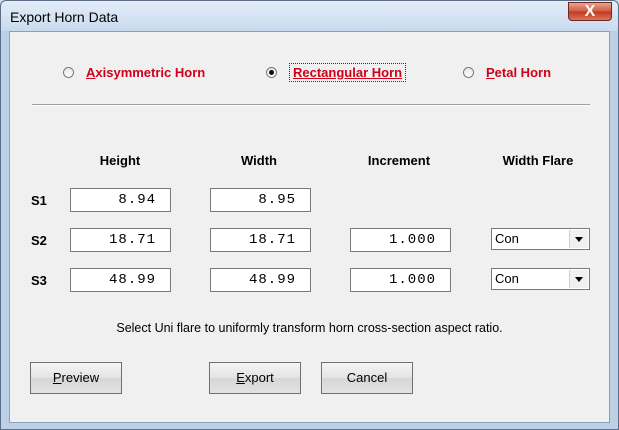 This screenshot has width=619, height=430. What do you see at coordinates (348, 72) in the screenshot?
I see `radio-label-rectangular: Rectangular Horn` at bounding box center [348, 72].